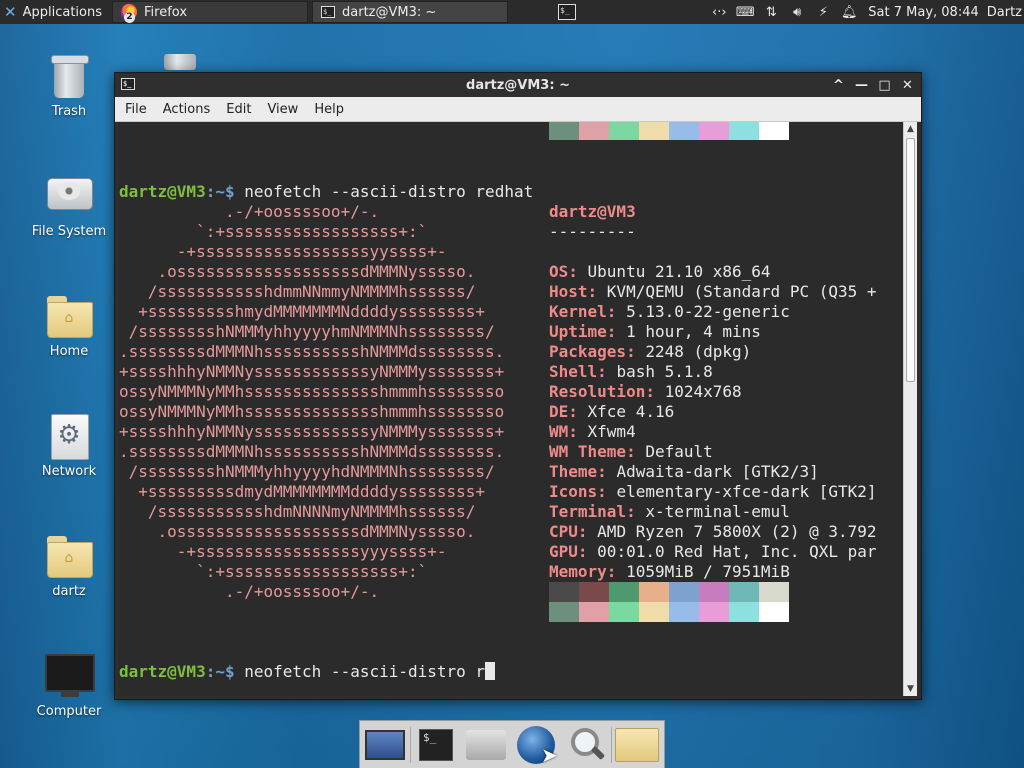 Image resolution: width=1024 pixels, height=768 pixels. I want to click on taskbar-terminal: $_ dartz@VM3: ~, so click(410, 12).